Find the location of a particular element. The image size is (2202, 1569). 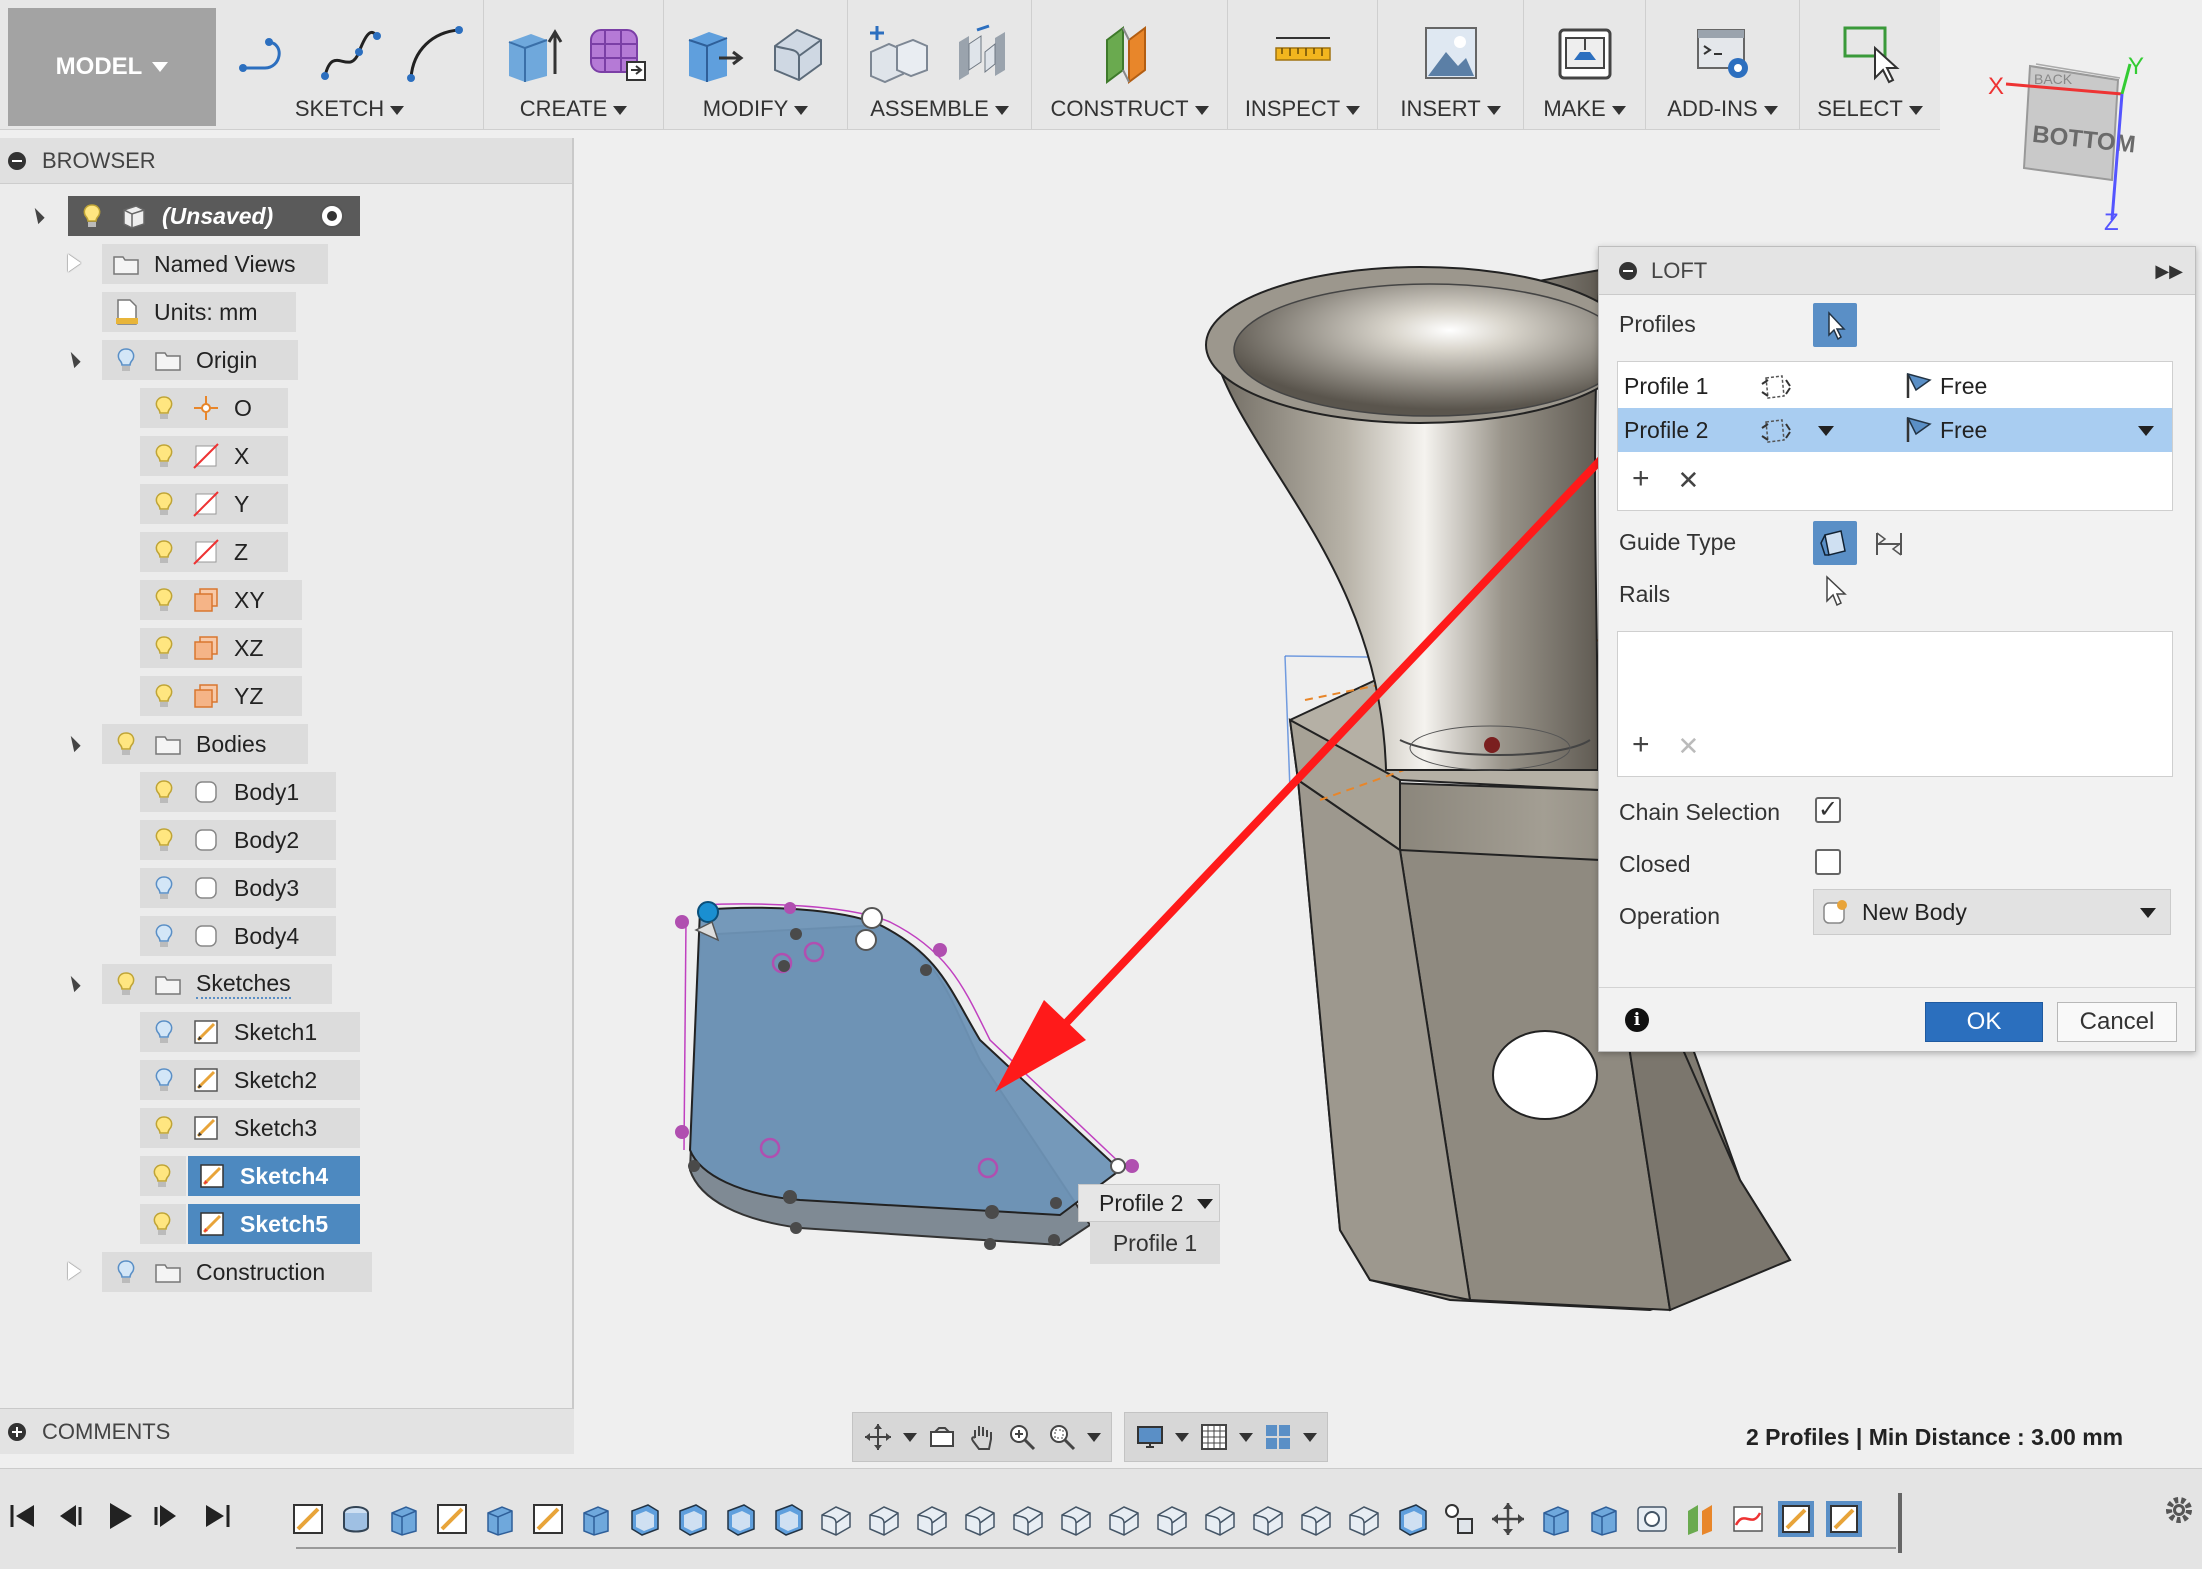

create-menu: CREATE is located at coordinates (573, 109).